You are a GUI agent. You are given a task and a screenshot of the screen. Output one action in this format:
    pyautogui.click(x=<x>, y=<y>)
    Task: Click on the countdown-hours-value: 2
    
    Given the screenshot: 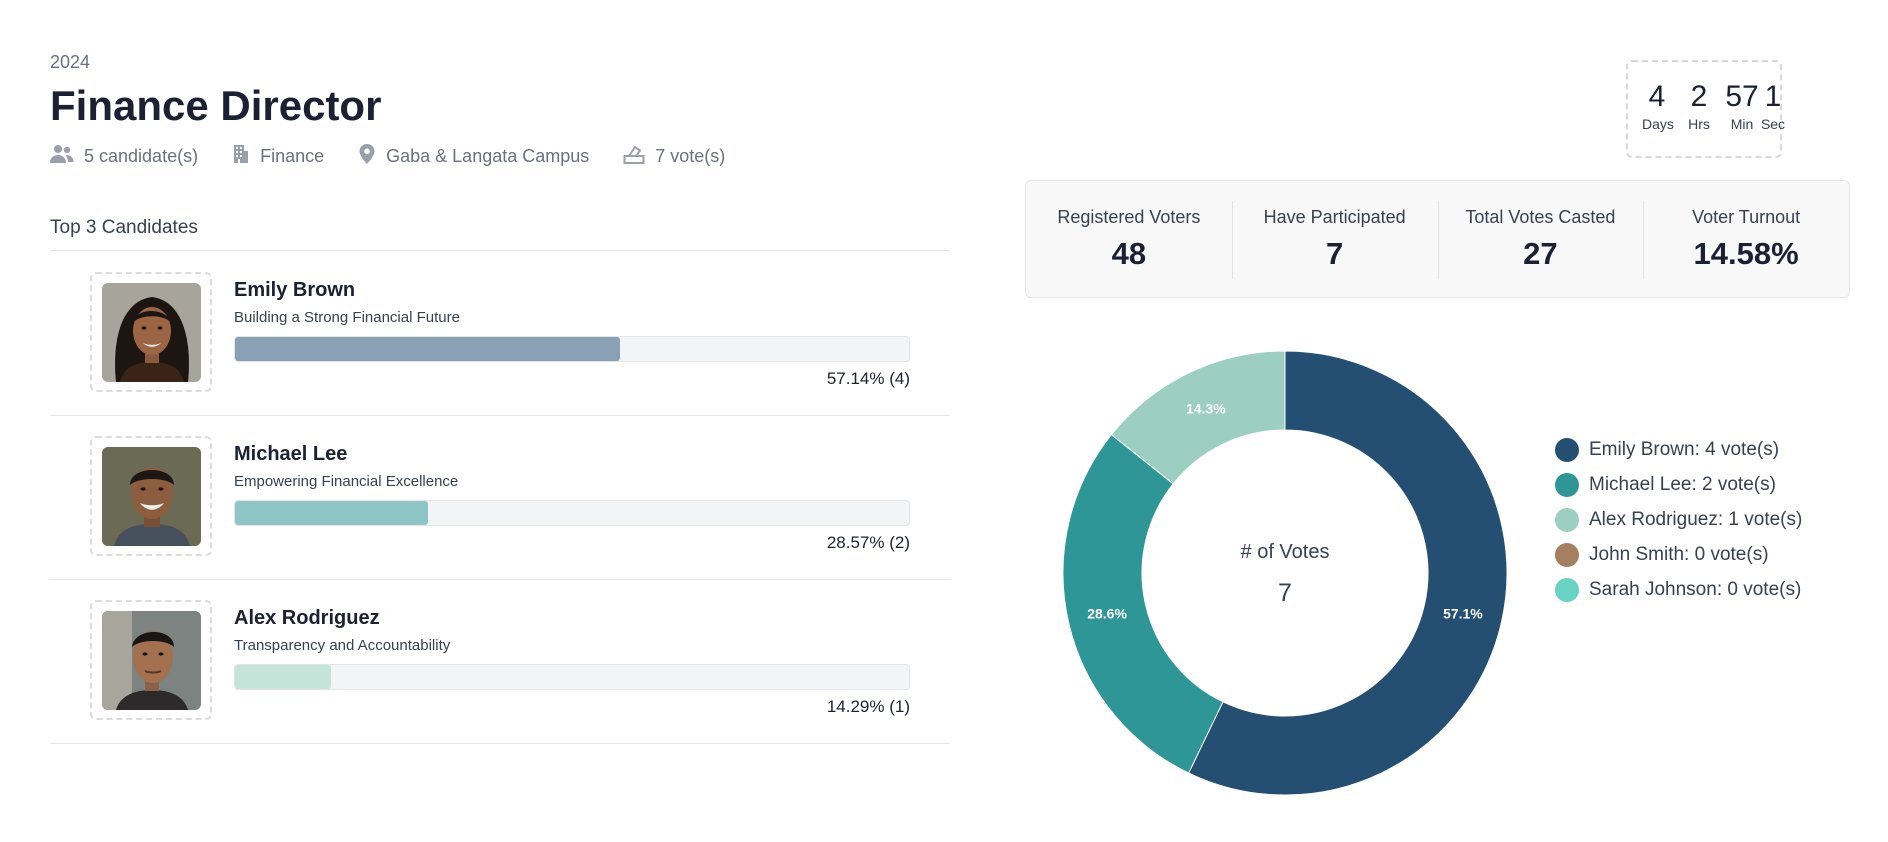 What is the action you would take?
    pyautogui.click(x=1699, y=96)
    